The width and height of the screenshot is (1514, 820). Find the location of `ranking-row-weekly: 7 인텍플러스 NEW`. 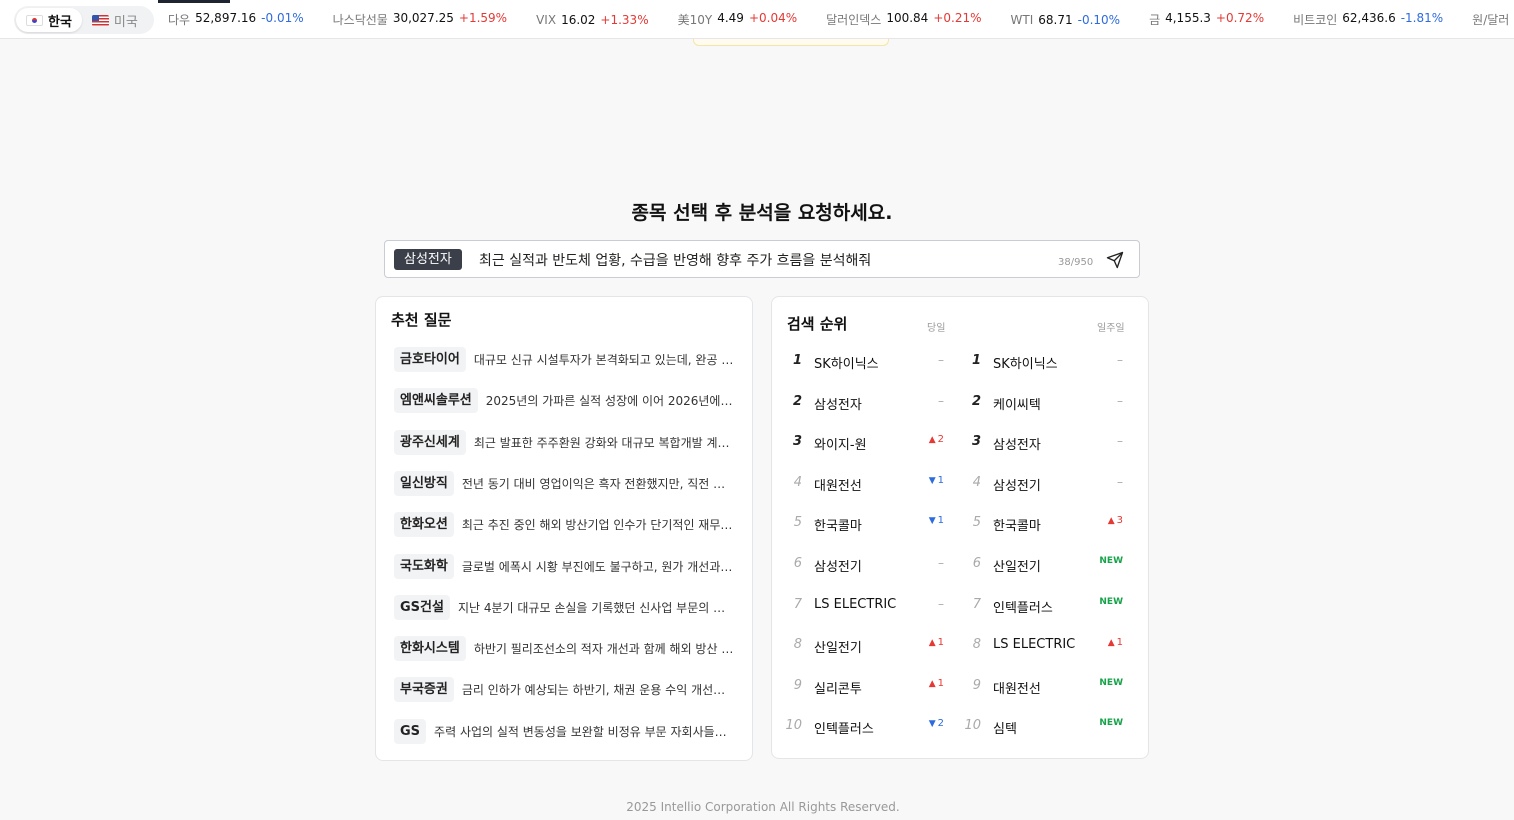

ranking-row-weekly: 7 인텍플러스 NEW is located at coordinates (1041, 607).